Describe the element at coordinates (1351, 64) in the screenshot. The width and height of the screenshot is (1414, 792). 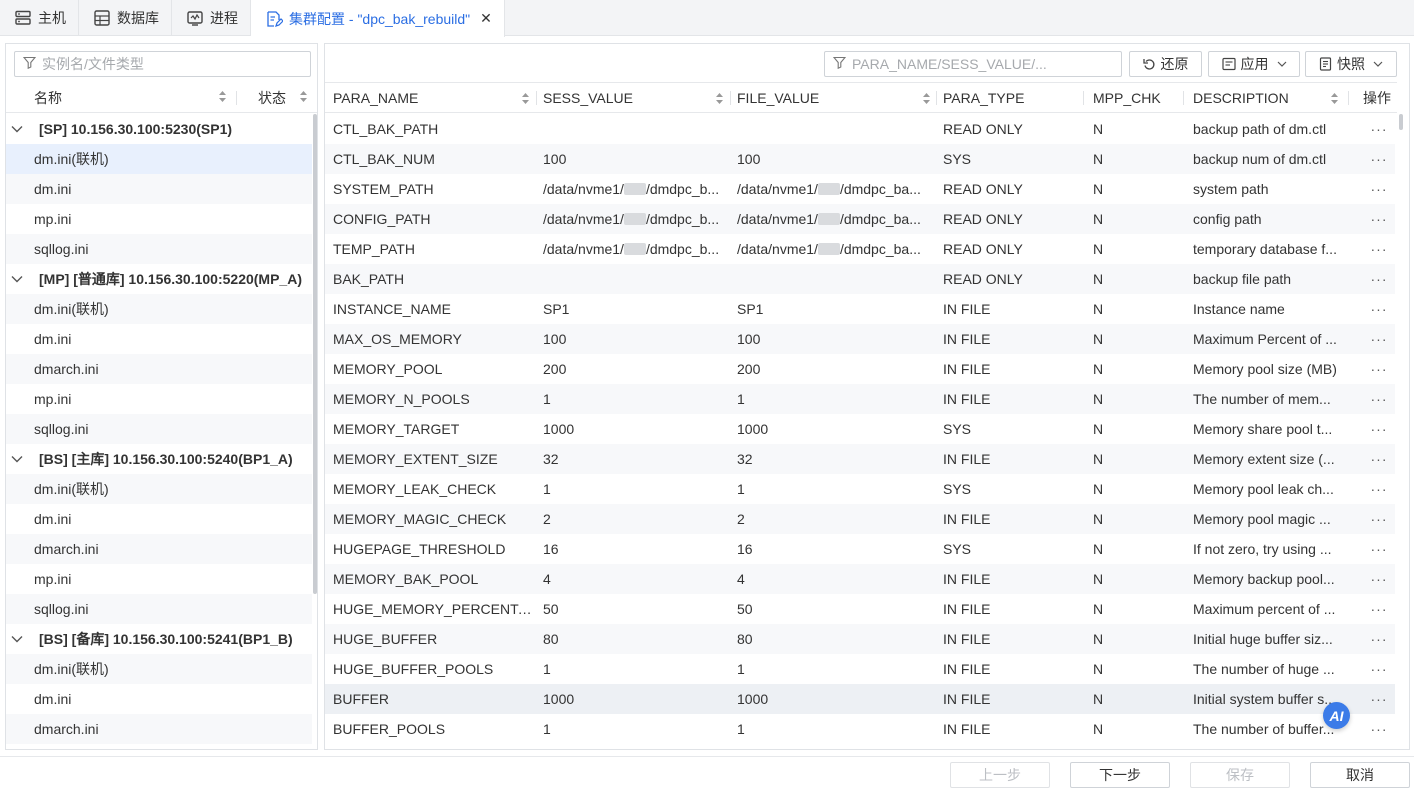
I see `snapshot-button: 快照` at that location.